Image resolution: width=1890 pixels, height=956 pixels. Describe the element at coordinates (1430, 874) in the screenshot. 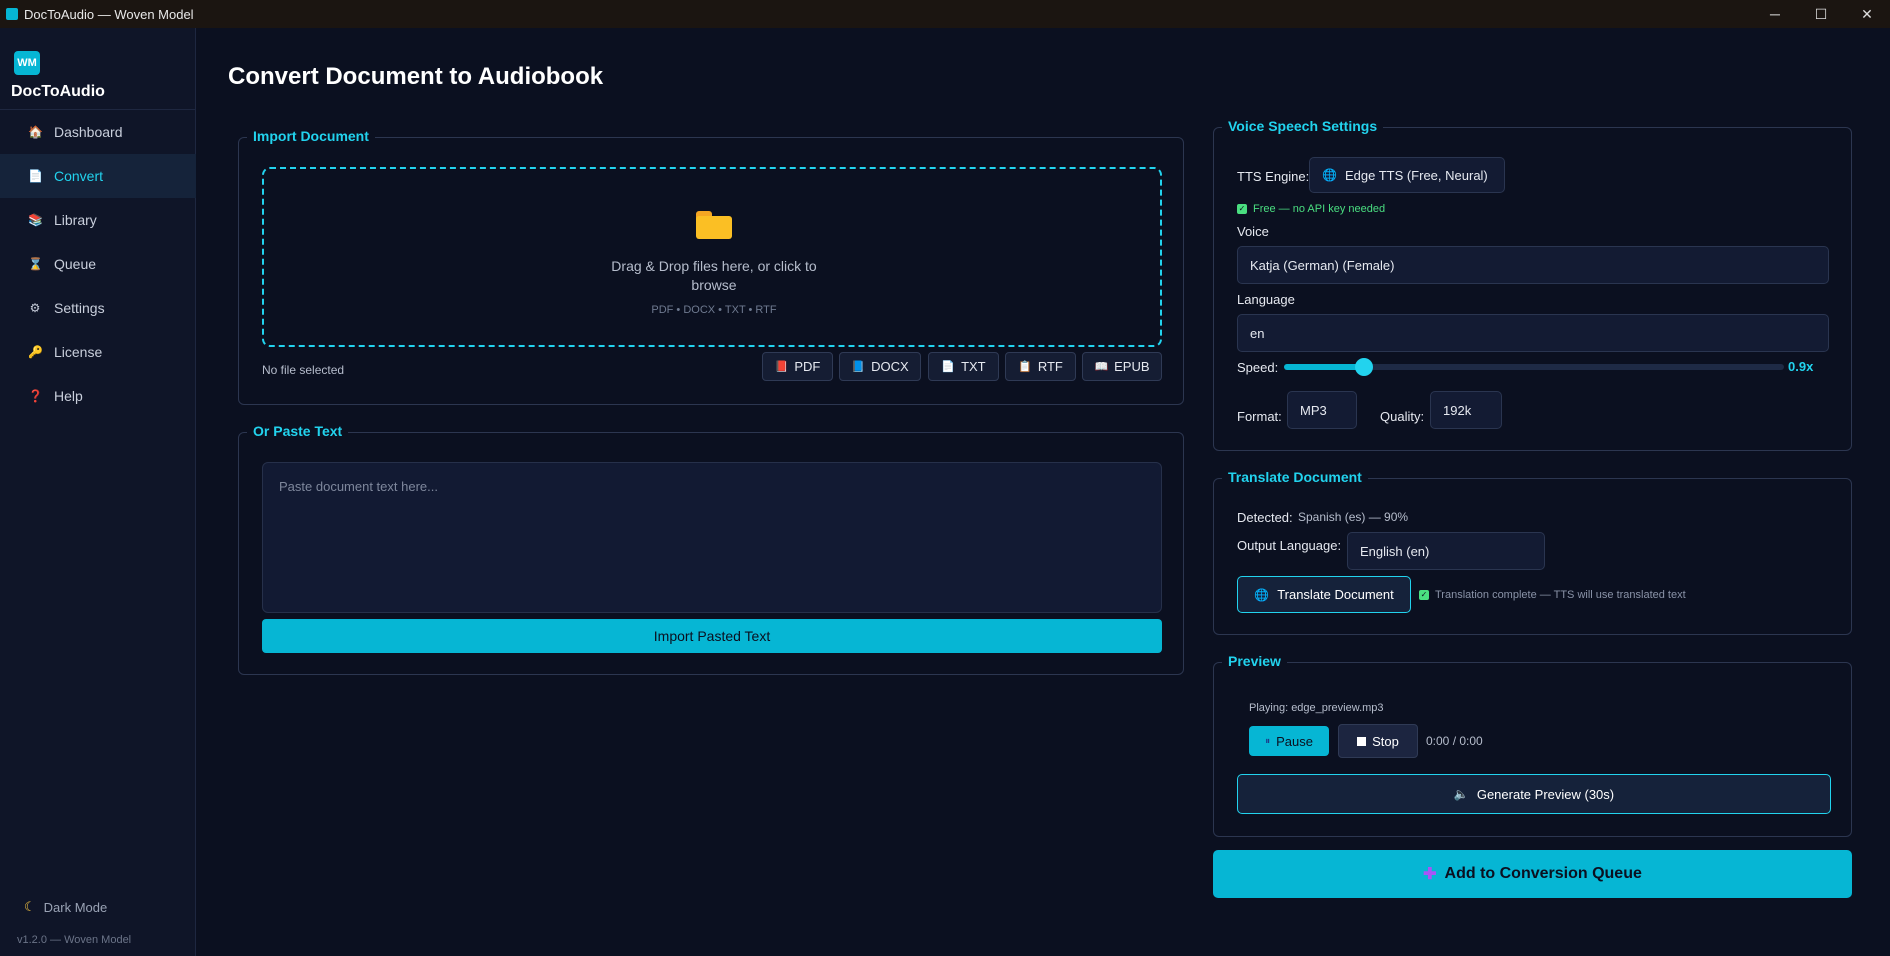

I see `plus-icon: ✚` at that location.